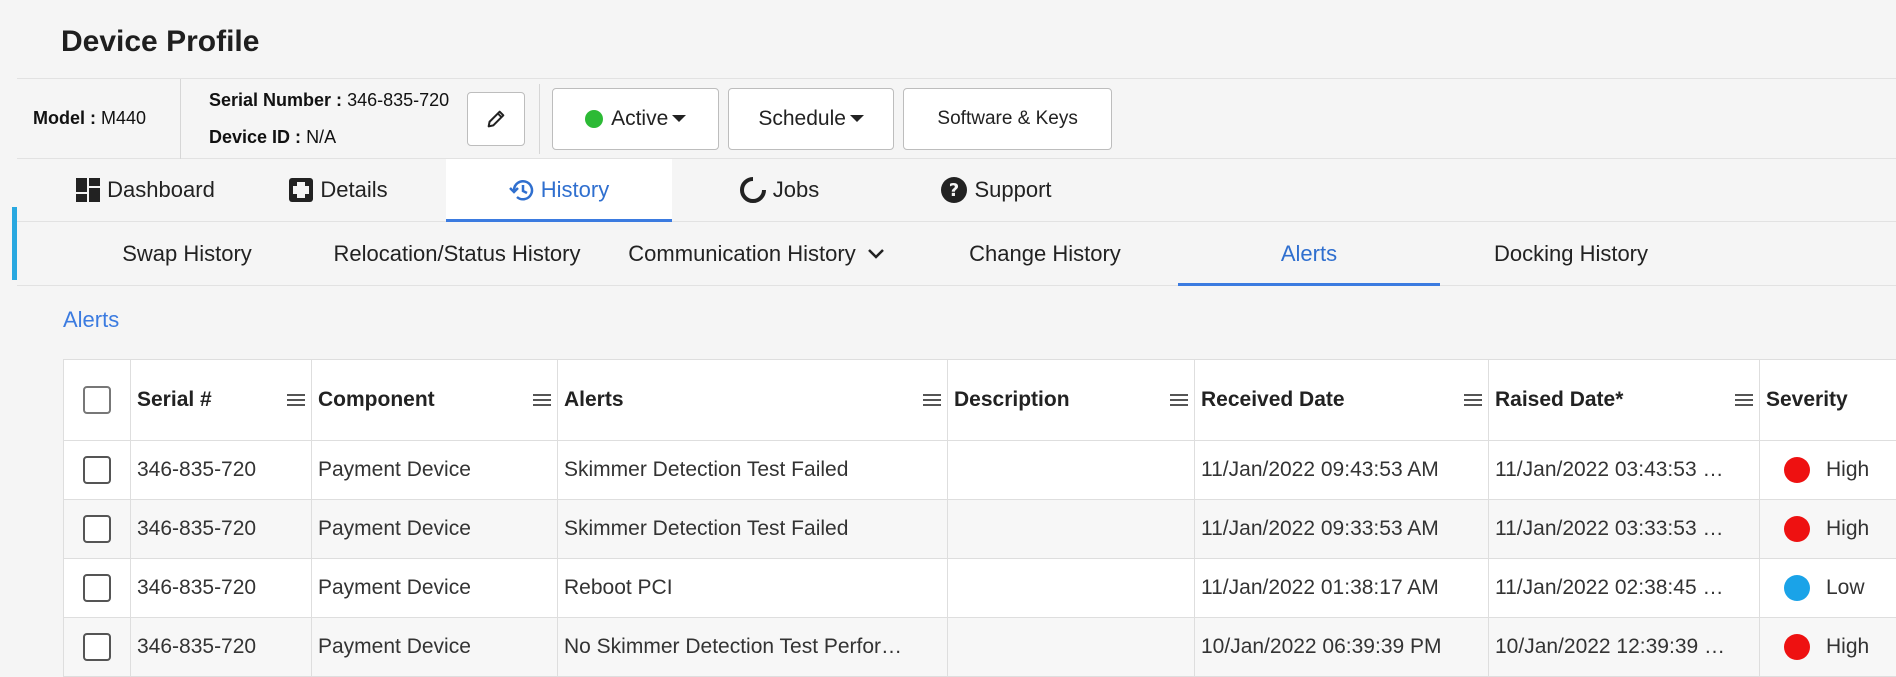 The width and height of the screenshot is (1896, 677). What do you see at coordinates (1342, 647) in the screenshot?
I see `cell-received-date: 10/Jan/2022 06:39:39 PM` at bounding box center [1342, 647].